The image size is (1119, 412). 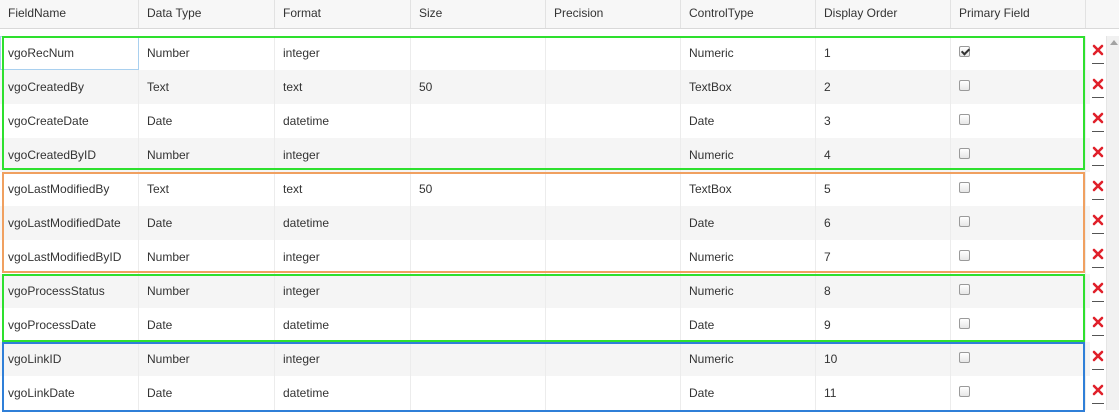 I want to click on table-row: vgoProcessStatus Number integer Numeric 8, so click(x=552, y=291).